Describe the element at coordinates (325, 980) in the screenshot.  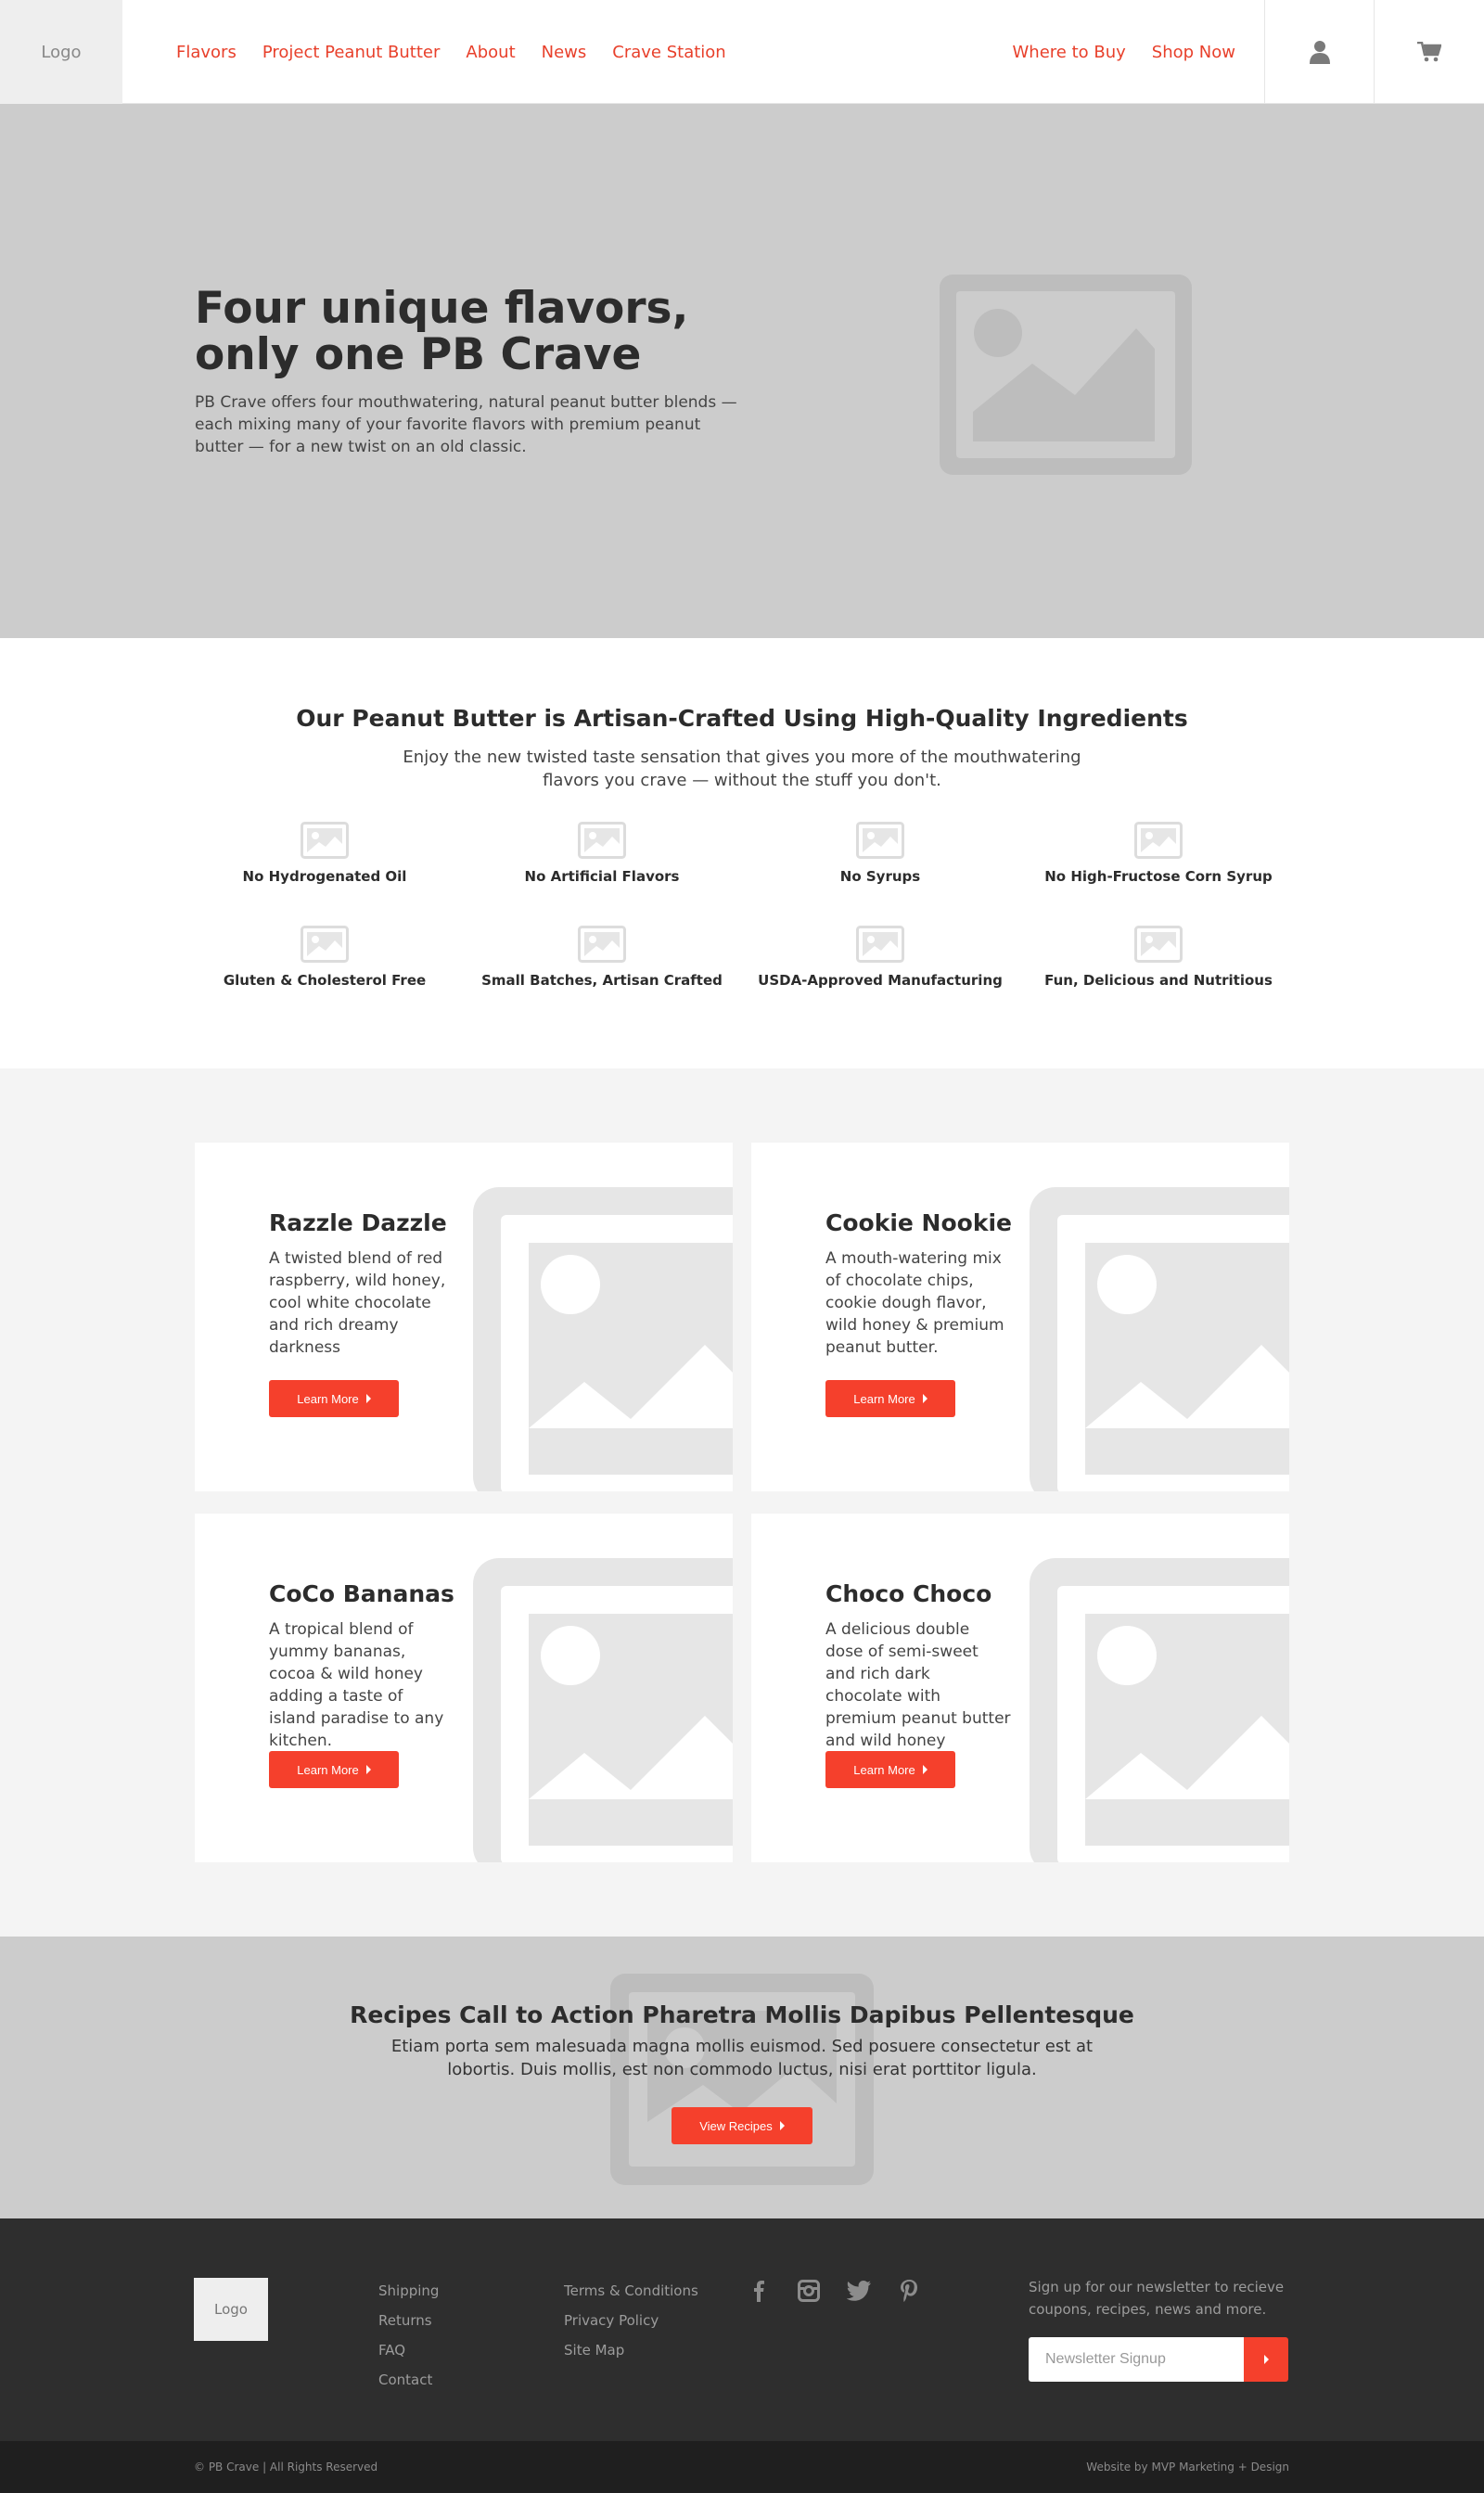
I see `feature-label: Gluten & Cholesterol Free` at that location.